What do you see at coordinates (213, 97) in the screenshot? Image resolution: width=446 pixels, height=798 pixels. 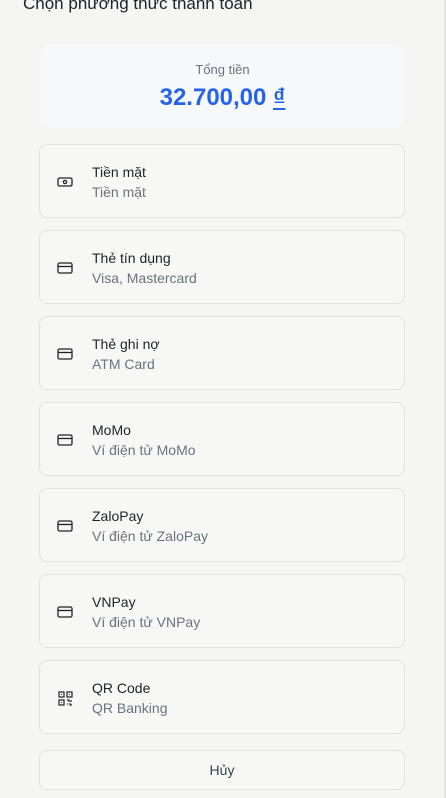 I see `total-amount-value: 32.700,00` at bounding box center [213, 97].